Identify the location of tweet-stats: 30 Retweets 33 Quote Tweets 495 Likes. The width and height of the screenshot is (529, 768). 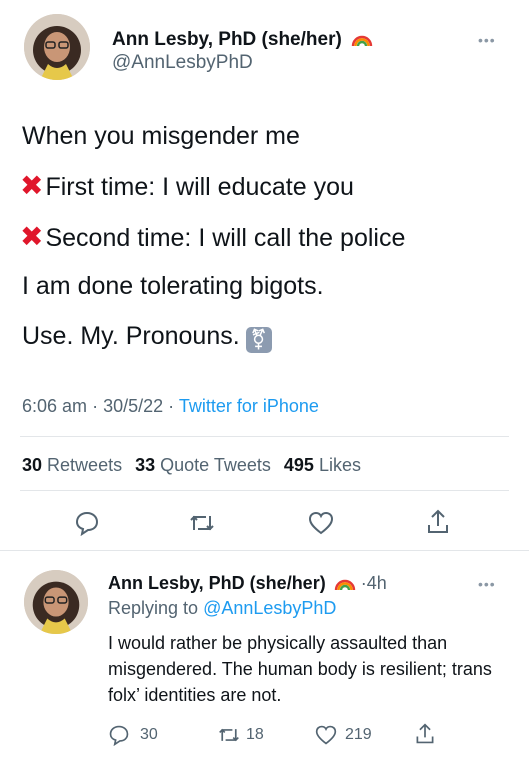
(191, 465).